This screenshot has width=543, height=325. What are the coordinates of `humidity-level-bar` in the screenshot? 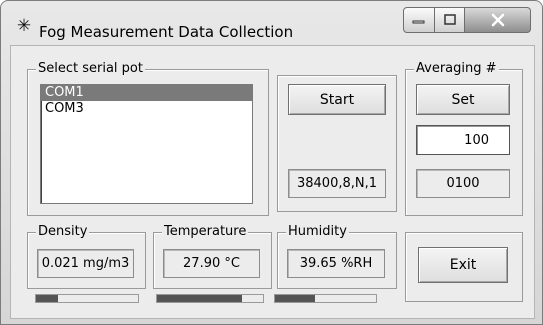 It's located at (325, 298).